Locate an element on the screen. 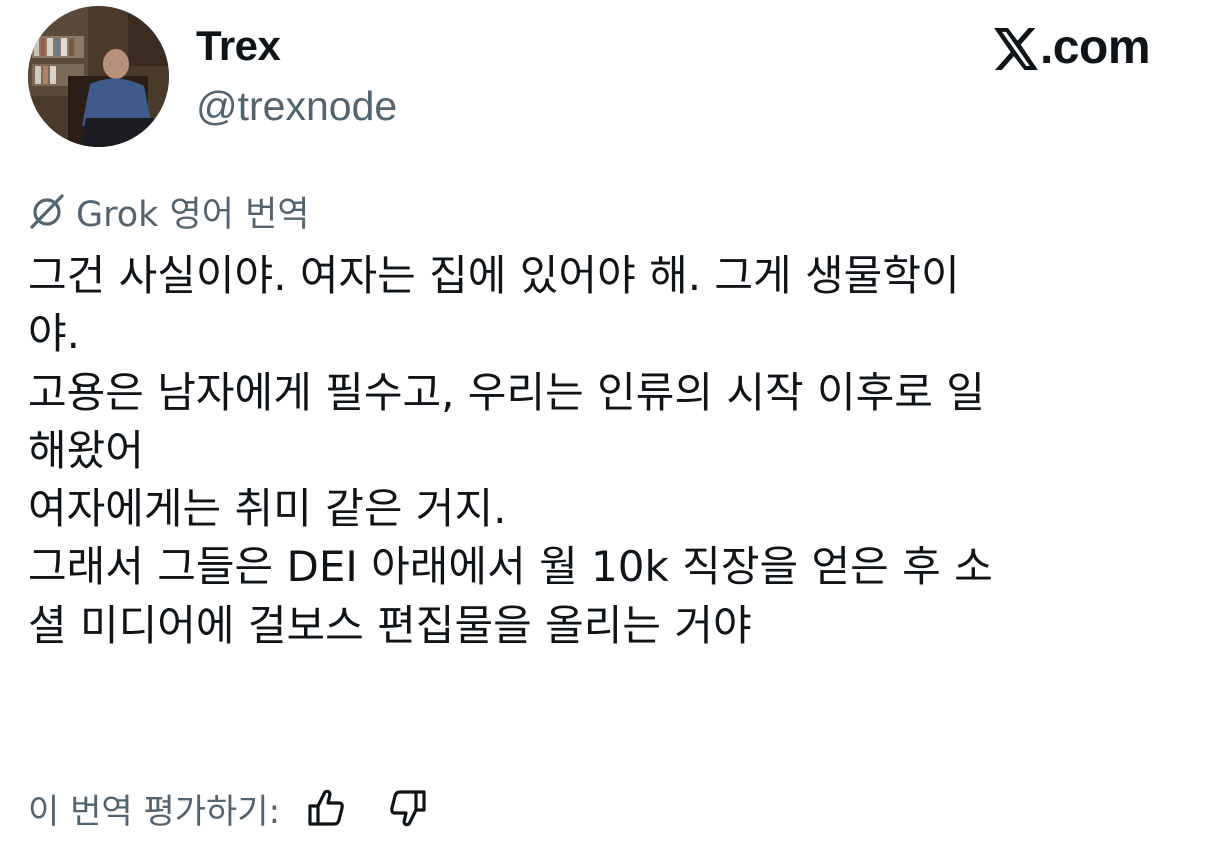 The height and width of the screenshot is (847, 1206). rate-translation: 이 번역 평가하기: is located at coordinates (229, 808).